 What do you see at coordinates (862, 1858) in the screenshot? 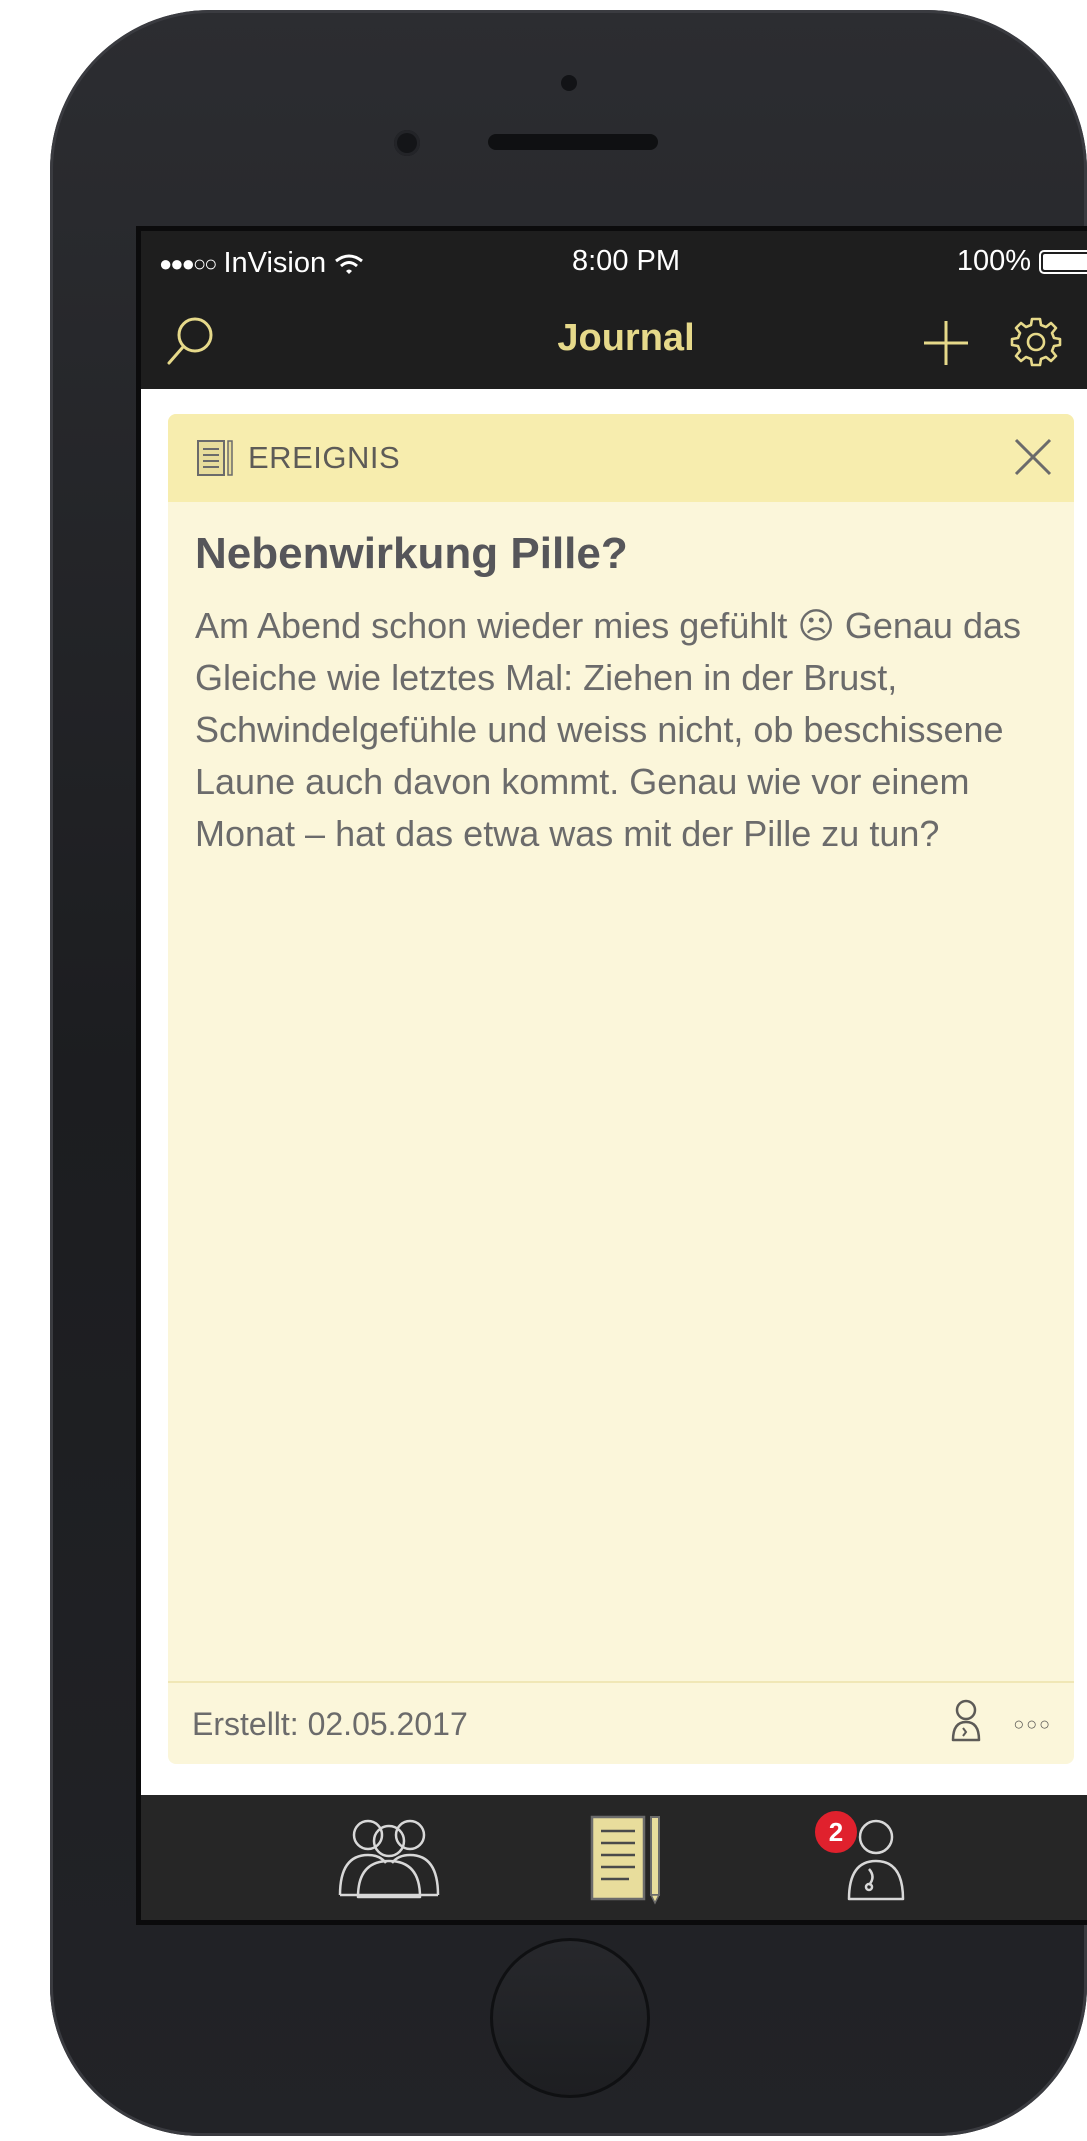
I see `tab-doctor: 2` at bounding box center [862, 1858].